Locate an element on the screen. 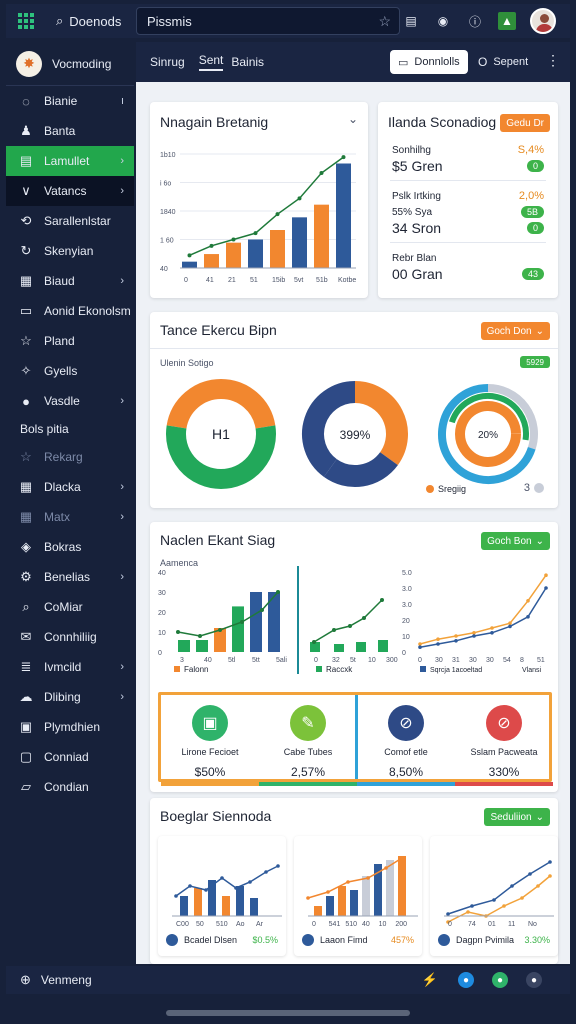  tab-sent: Sent is located at coordinates (211, 62).